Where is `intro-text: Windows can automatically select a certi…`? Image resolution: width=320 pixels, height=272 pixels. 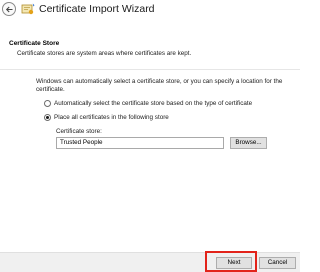 intro-text: Windows can automatically select a certi… is located at coordinates (159, 85).